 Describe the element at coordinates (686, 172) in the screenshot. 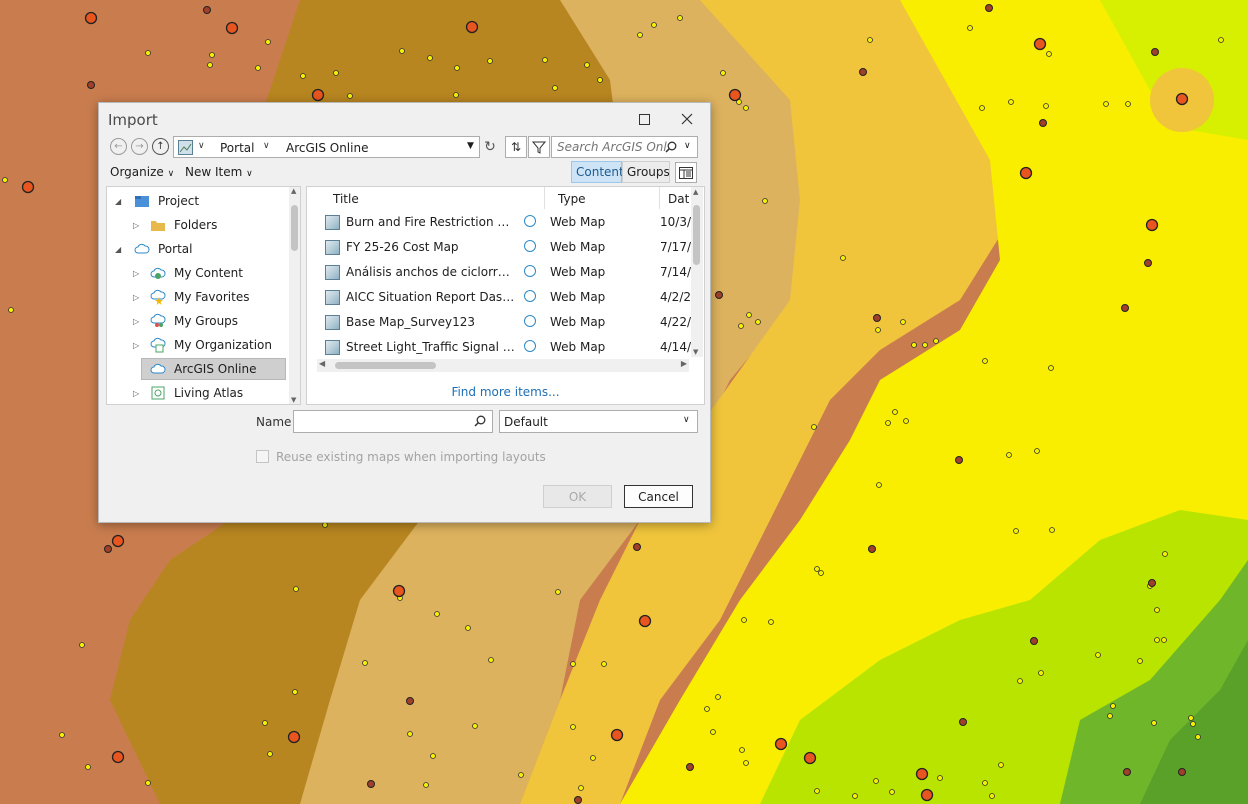

I see `details-pane-button` at that location.